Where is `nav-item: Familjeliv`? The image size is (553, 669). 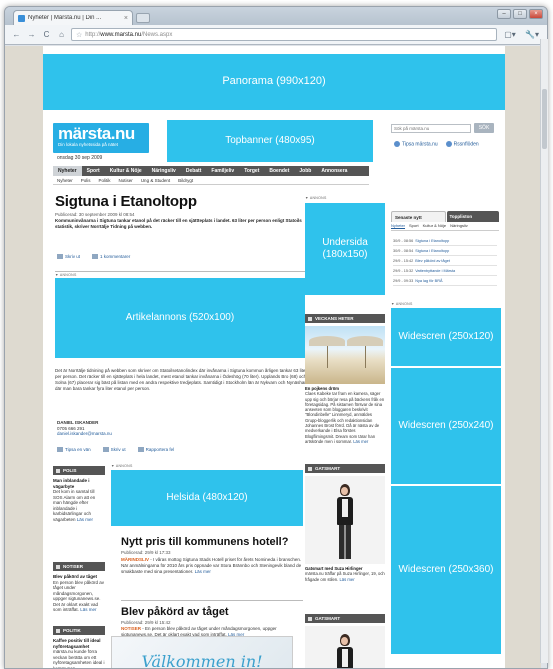 nav-item: Familjeliv is located at coordinates (222, 171).